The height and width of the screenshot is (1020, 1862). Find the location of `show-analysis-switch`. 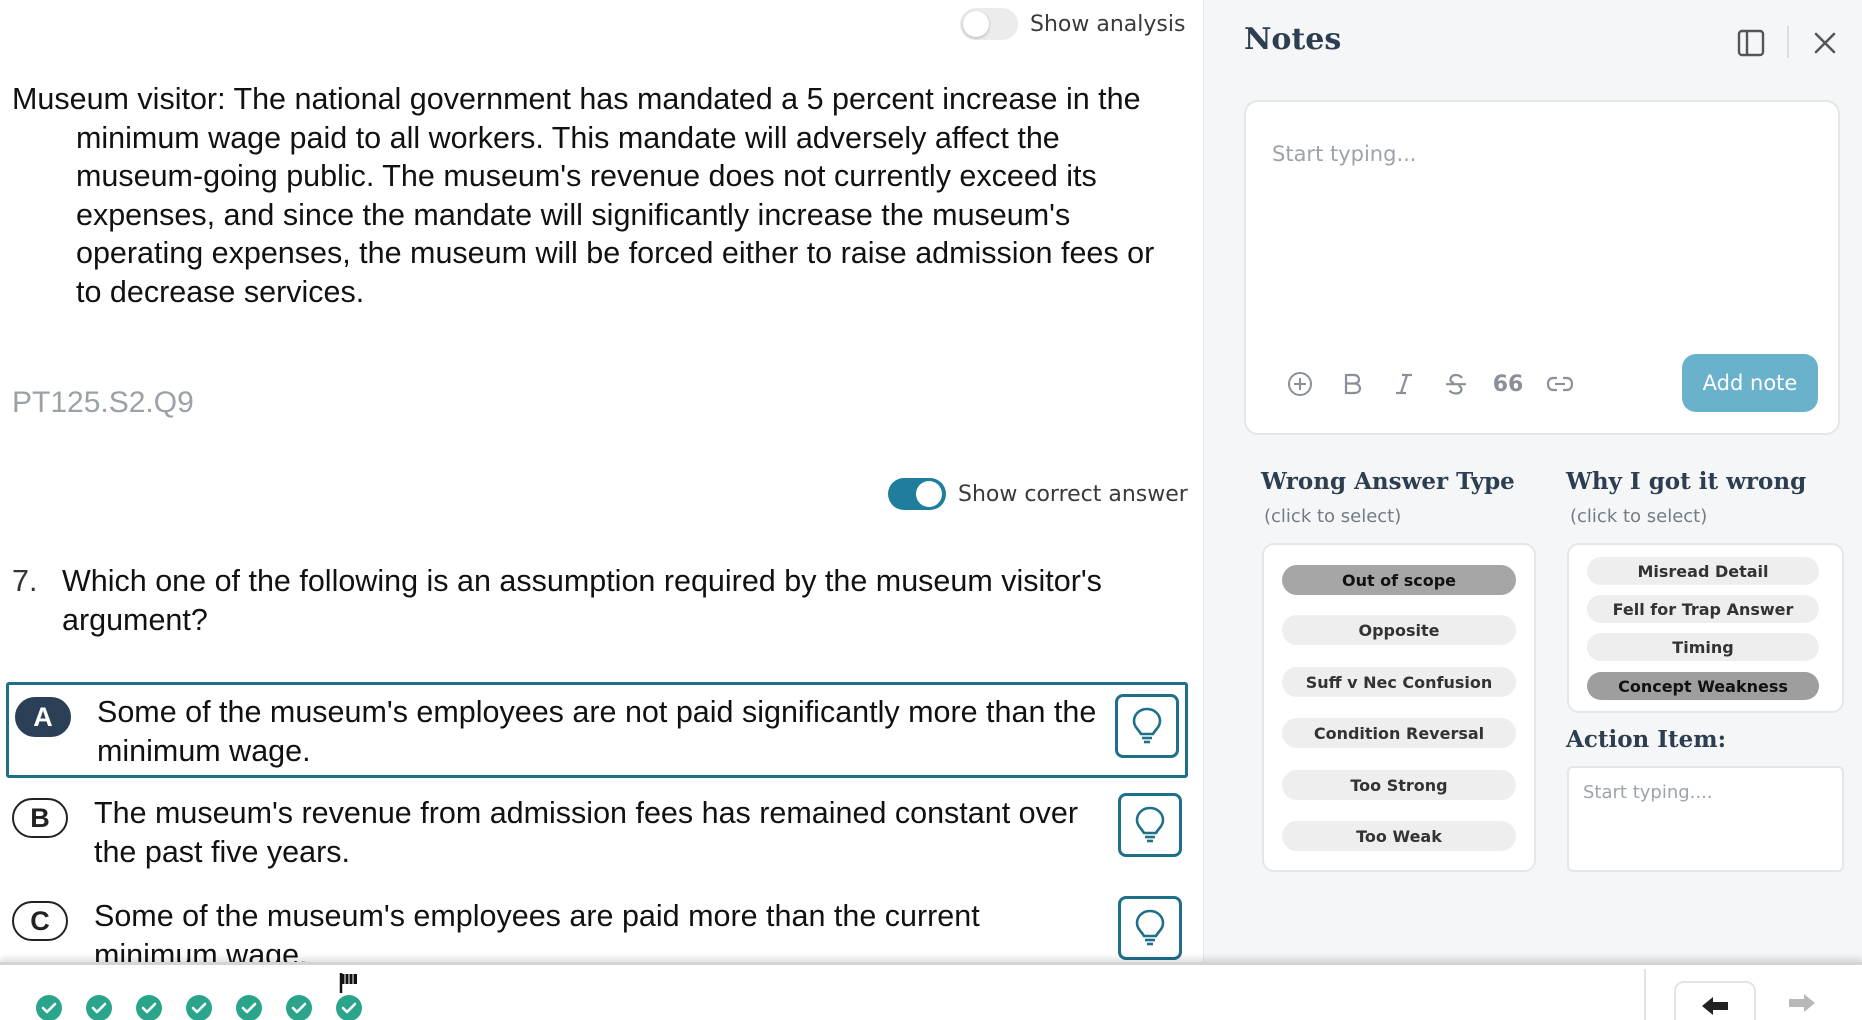

show-analysis-switch is located at coordinates (989, 24).